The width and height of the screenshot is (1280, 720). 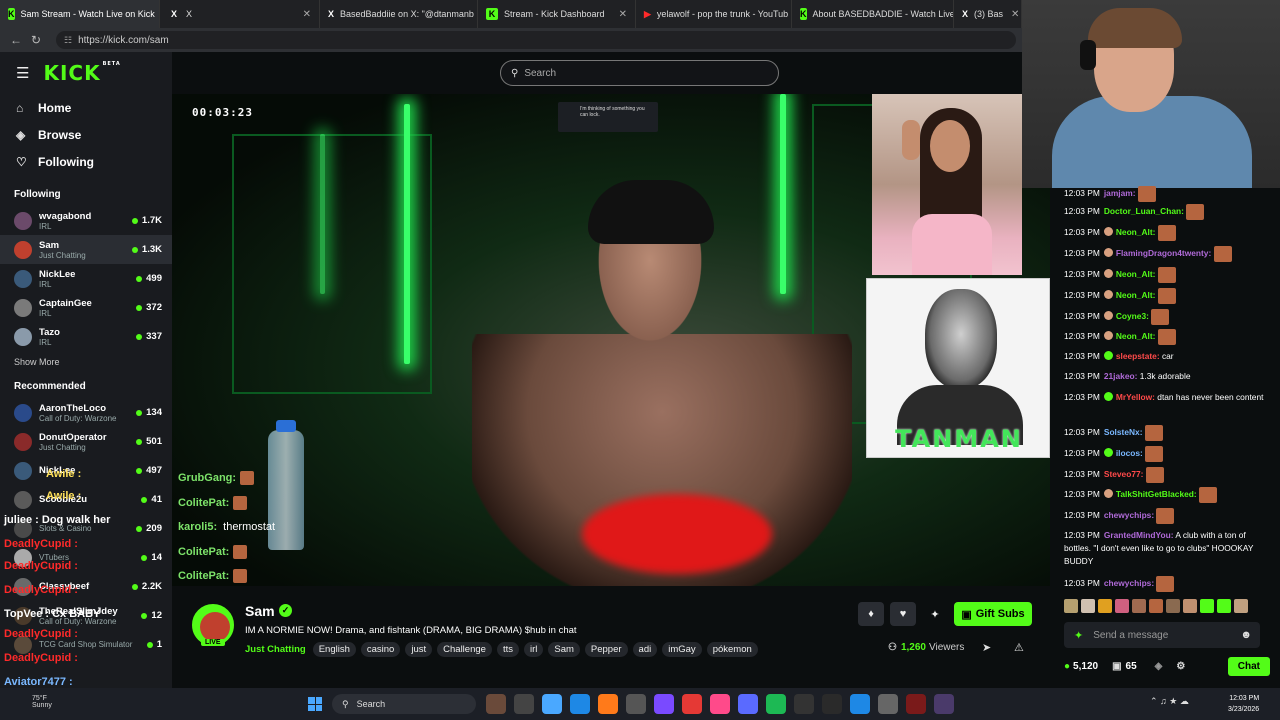 What do you see at coordinates (42, 702) in the screenshot?
I see `weather-widget: 75°F Sunny` at bounding box center [42, 702].